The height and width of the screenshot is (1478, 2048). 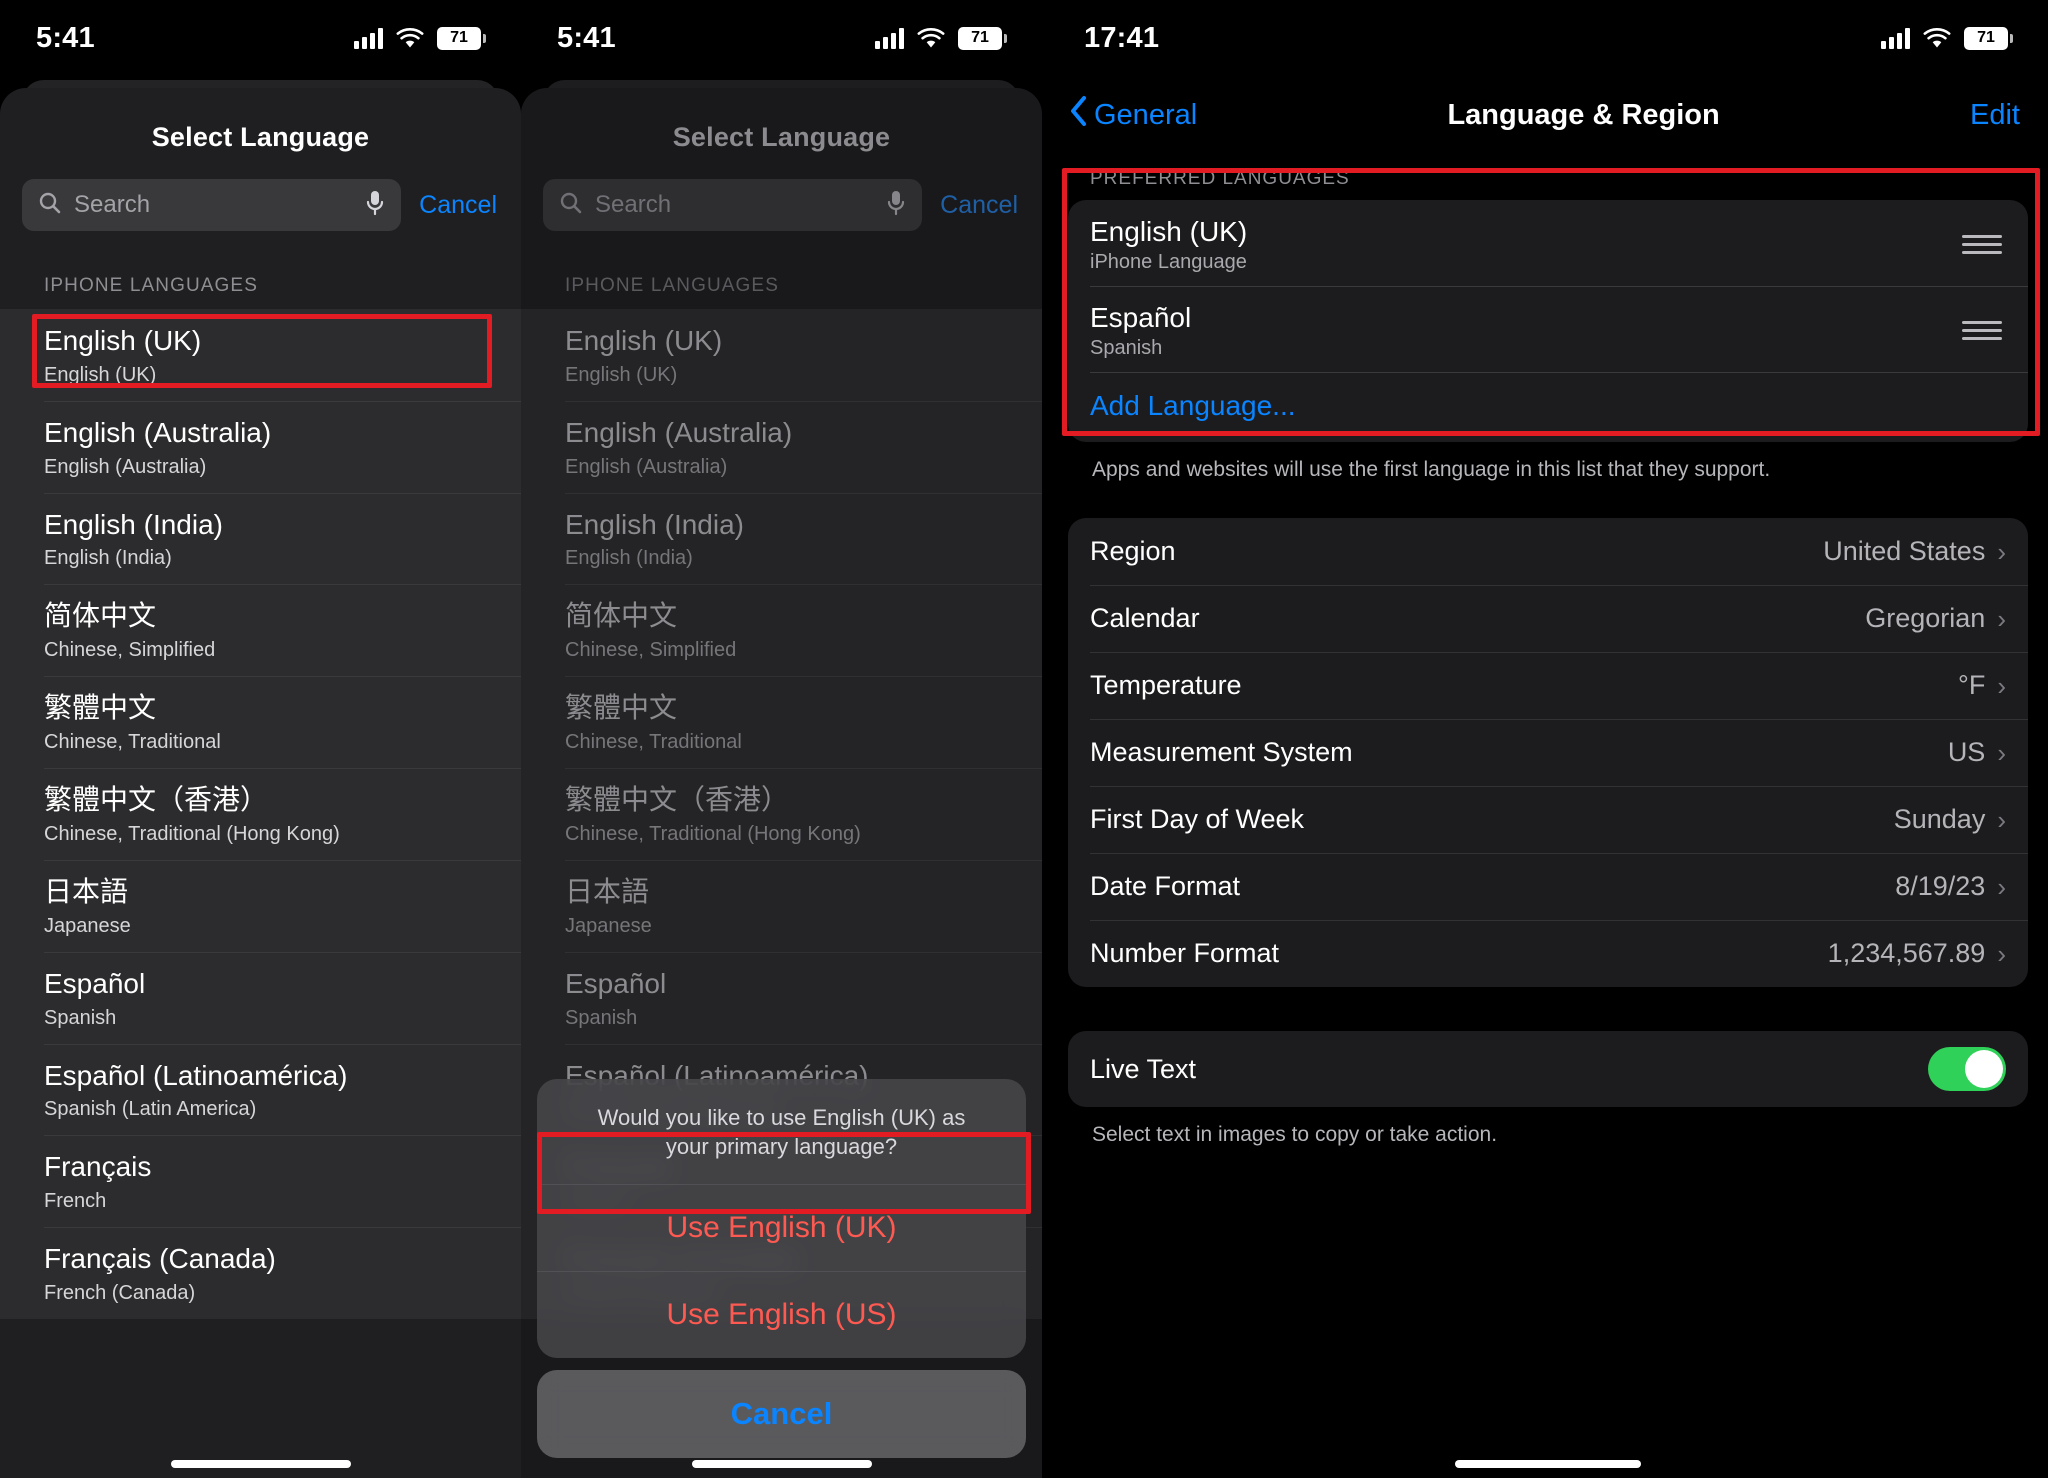 What do you see at coordinates (1168, 262) in the screenshot?
I see `preferred-language-sub: iPhone Language` at bounding box center [1168, 262].